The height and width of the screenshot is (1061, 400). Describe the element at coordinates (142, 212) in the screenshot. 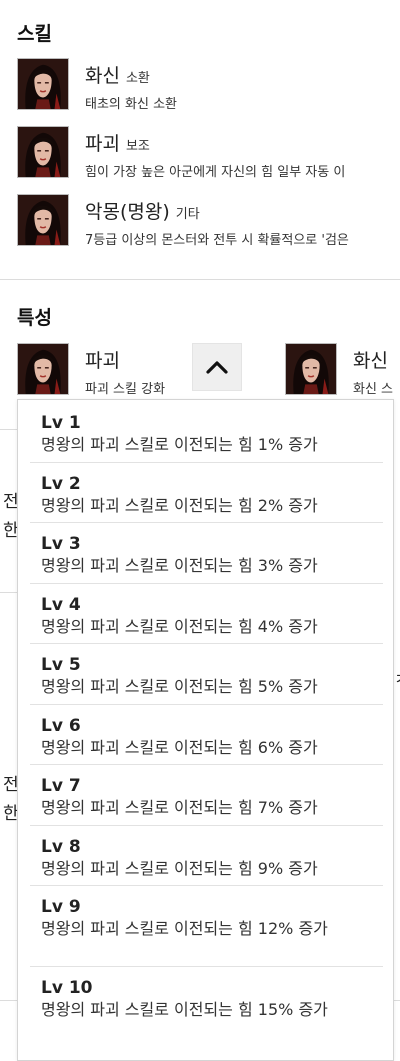

I see `skill-name: 악몽(명왕) 기타` at that location.